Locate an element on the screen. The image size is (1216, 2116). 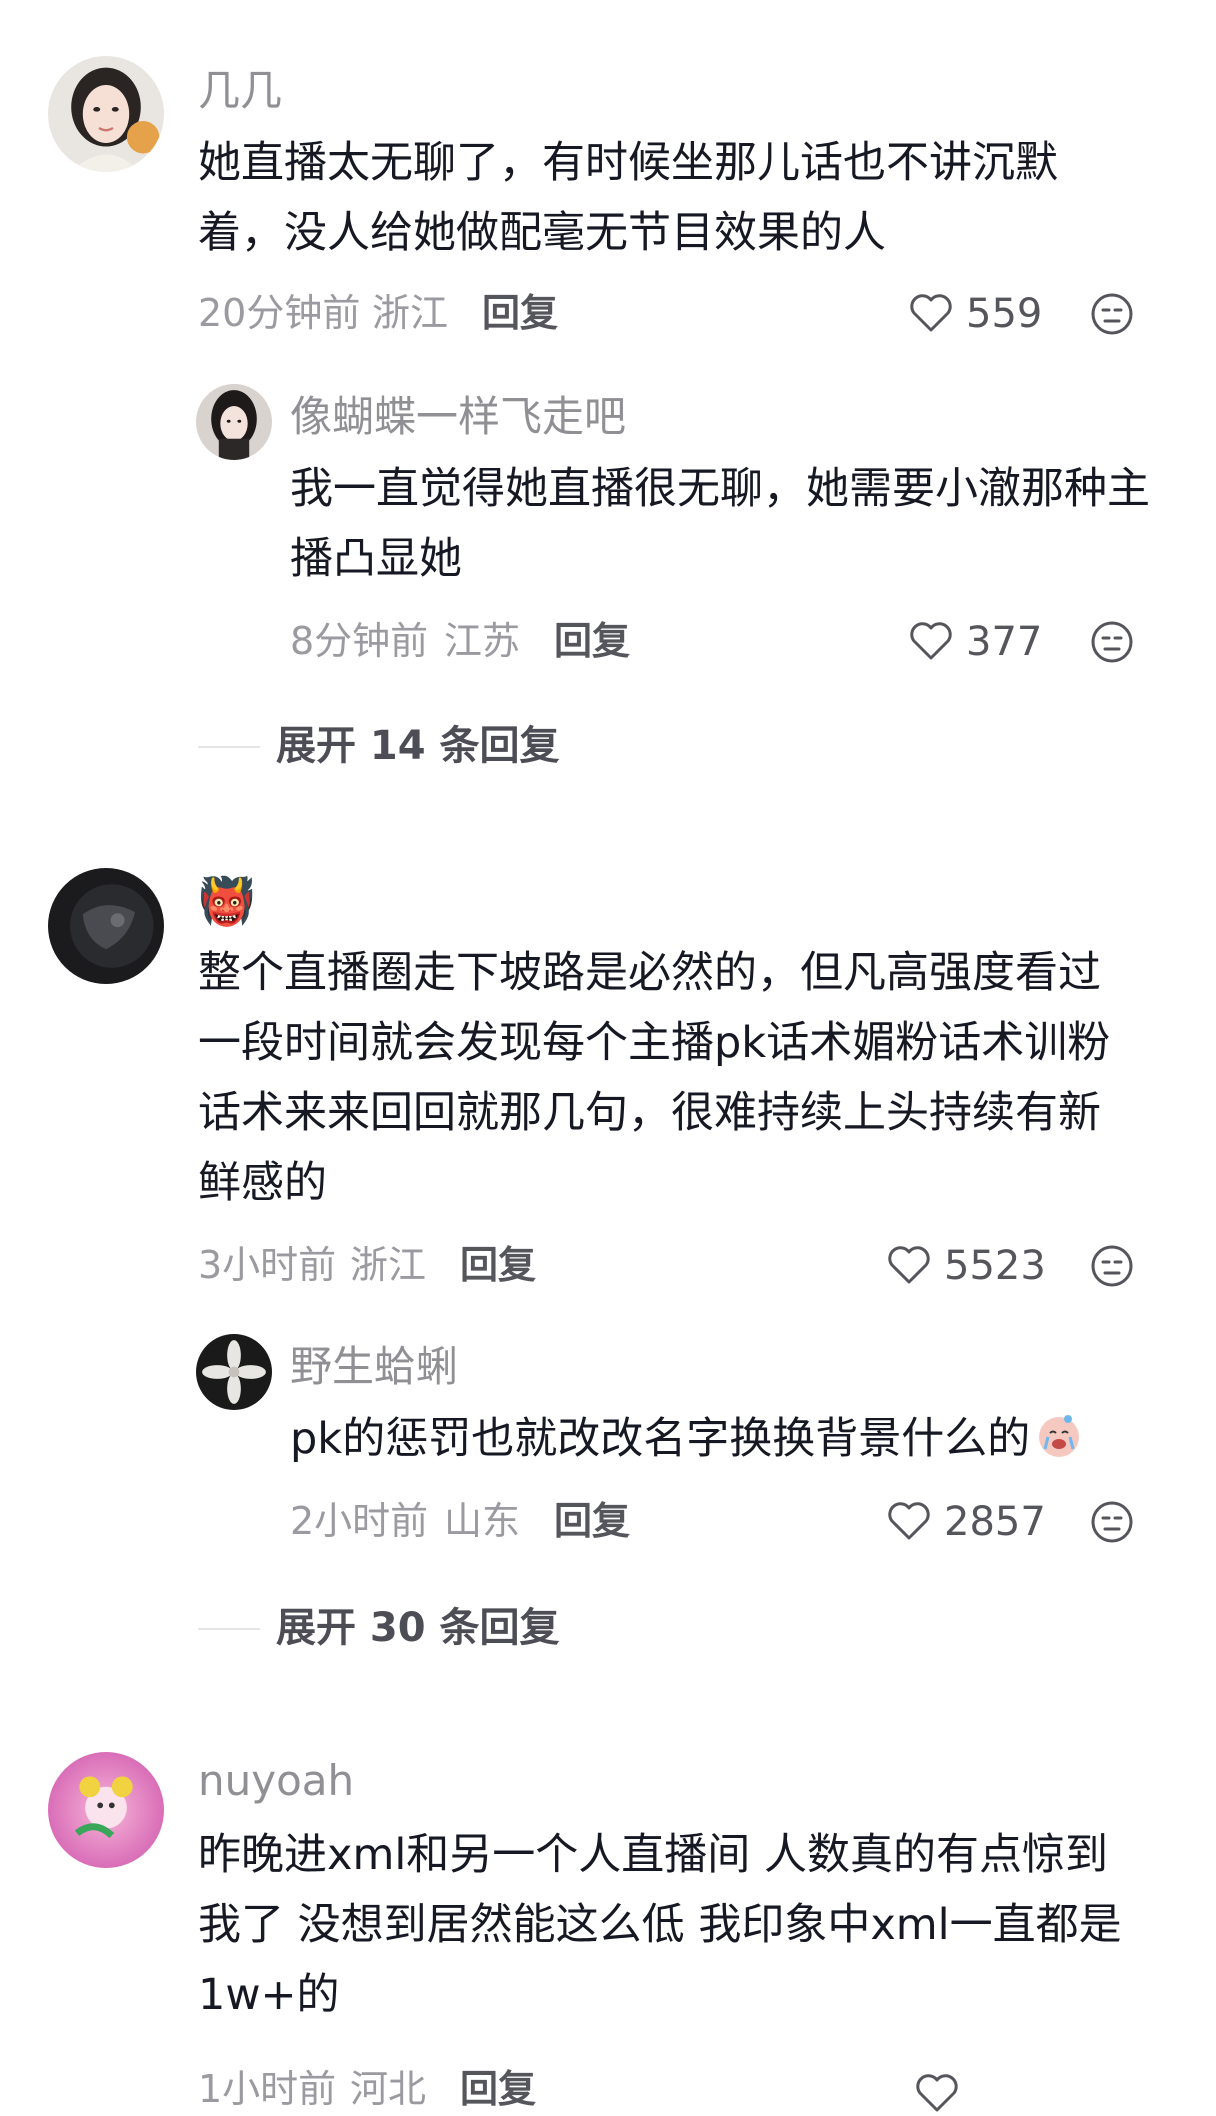
reply-username: 像蝴蝶一样飞走吧 is located at coordinates (458, 417).